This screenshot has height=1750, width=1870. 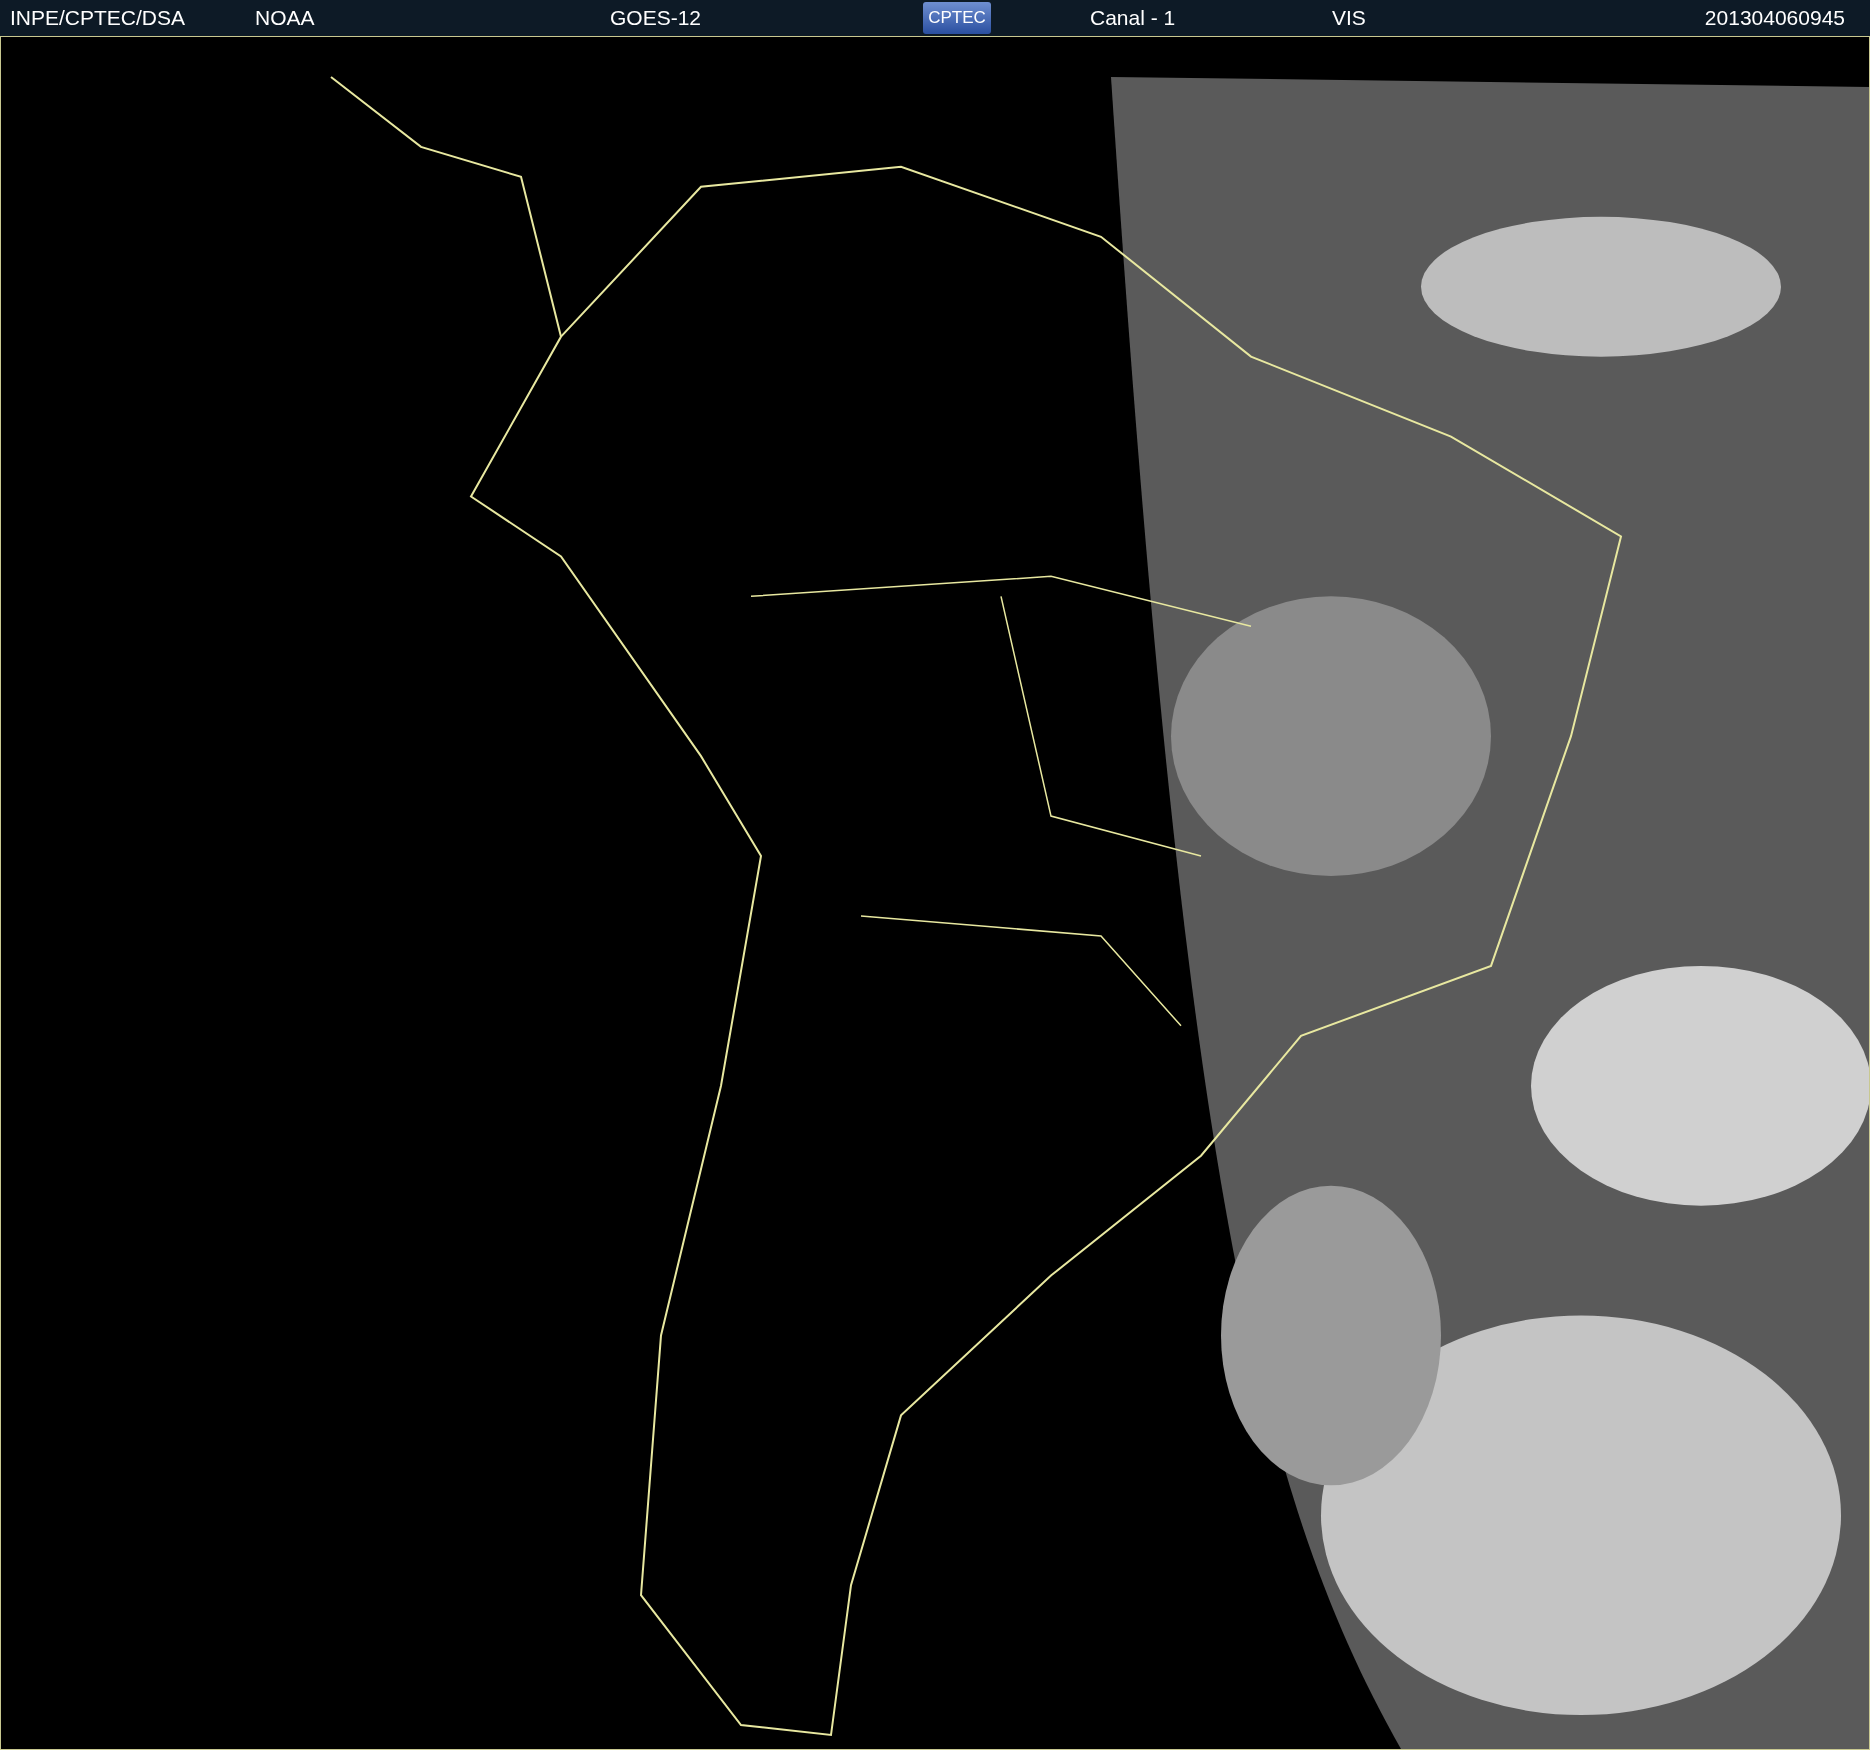 I want to click on header-label: Canal - 1, so click(x=1133, y=18).